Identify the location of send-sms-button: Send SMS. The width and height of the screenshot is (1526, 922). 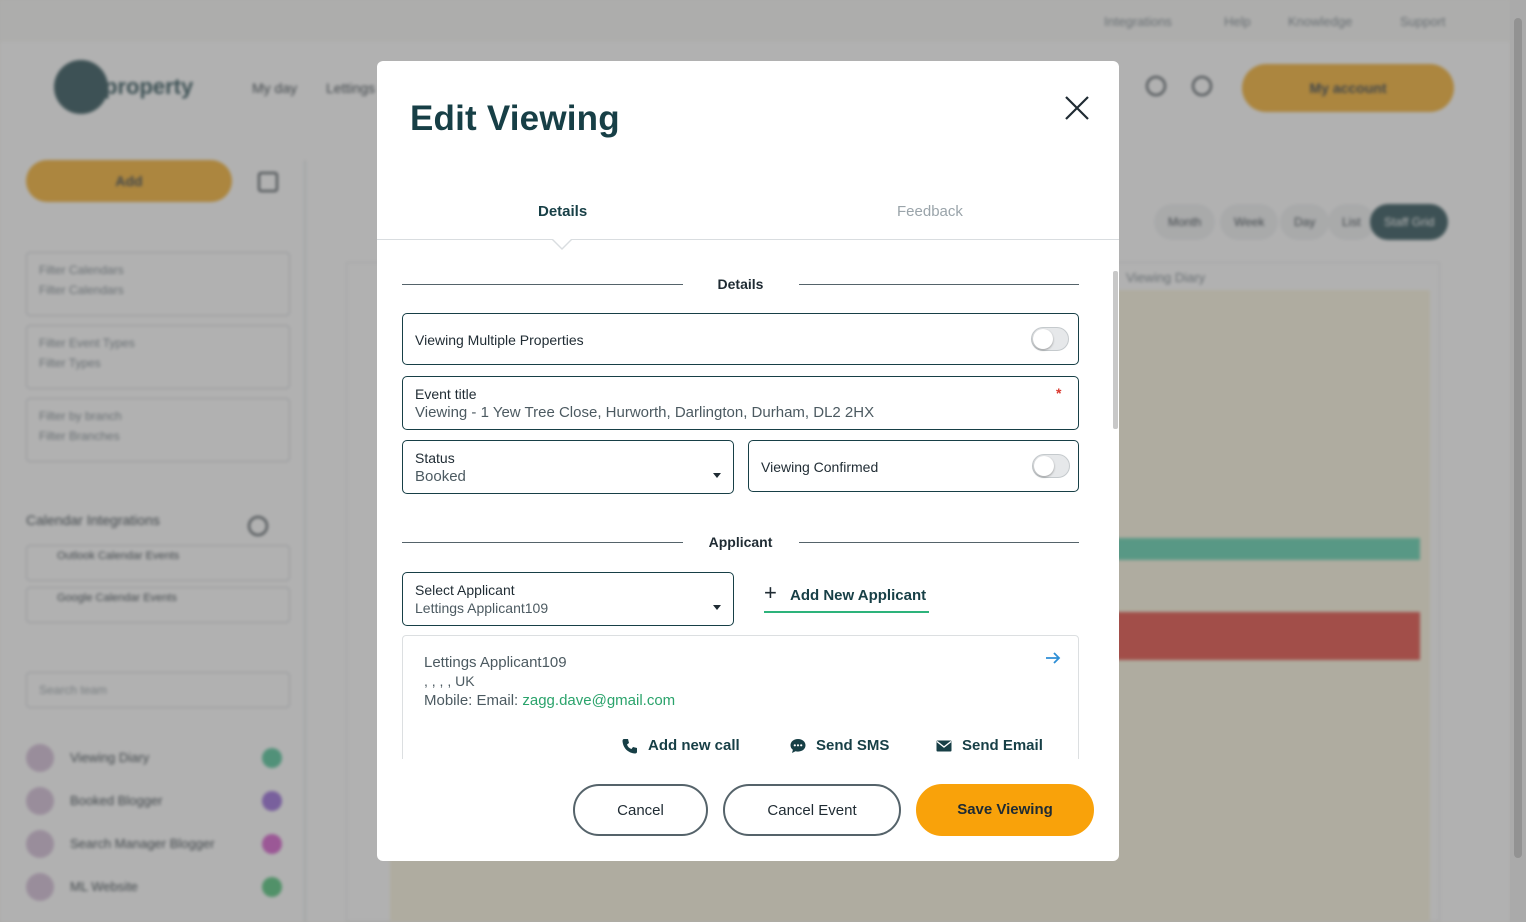
(839, 746).